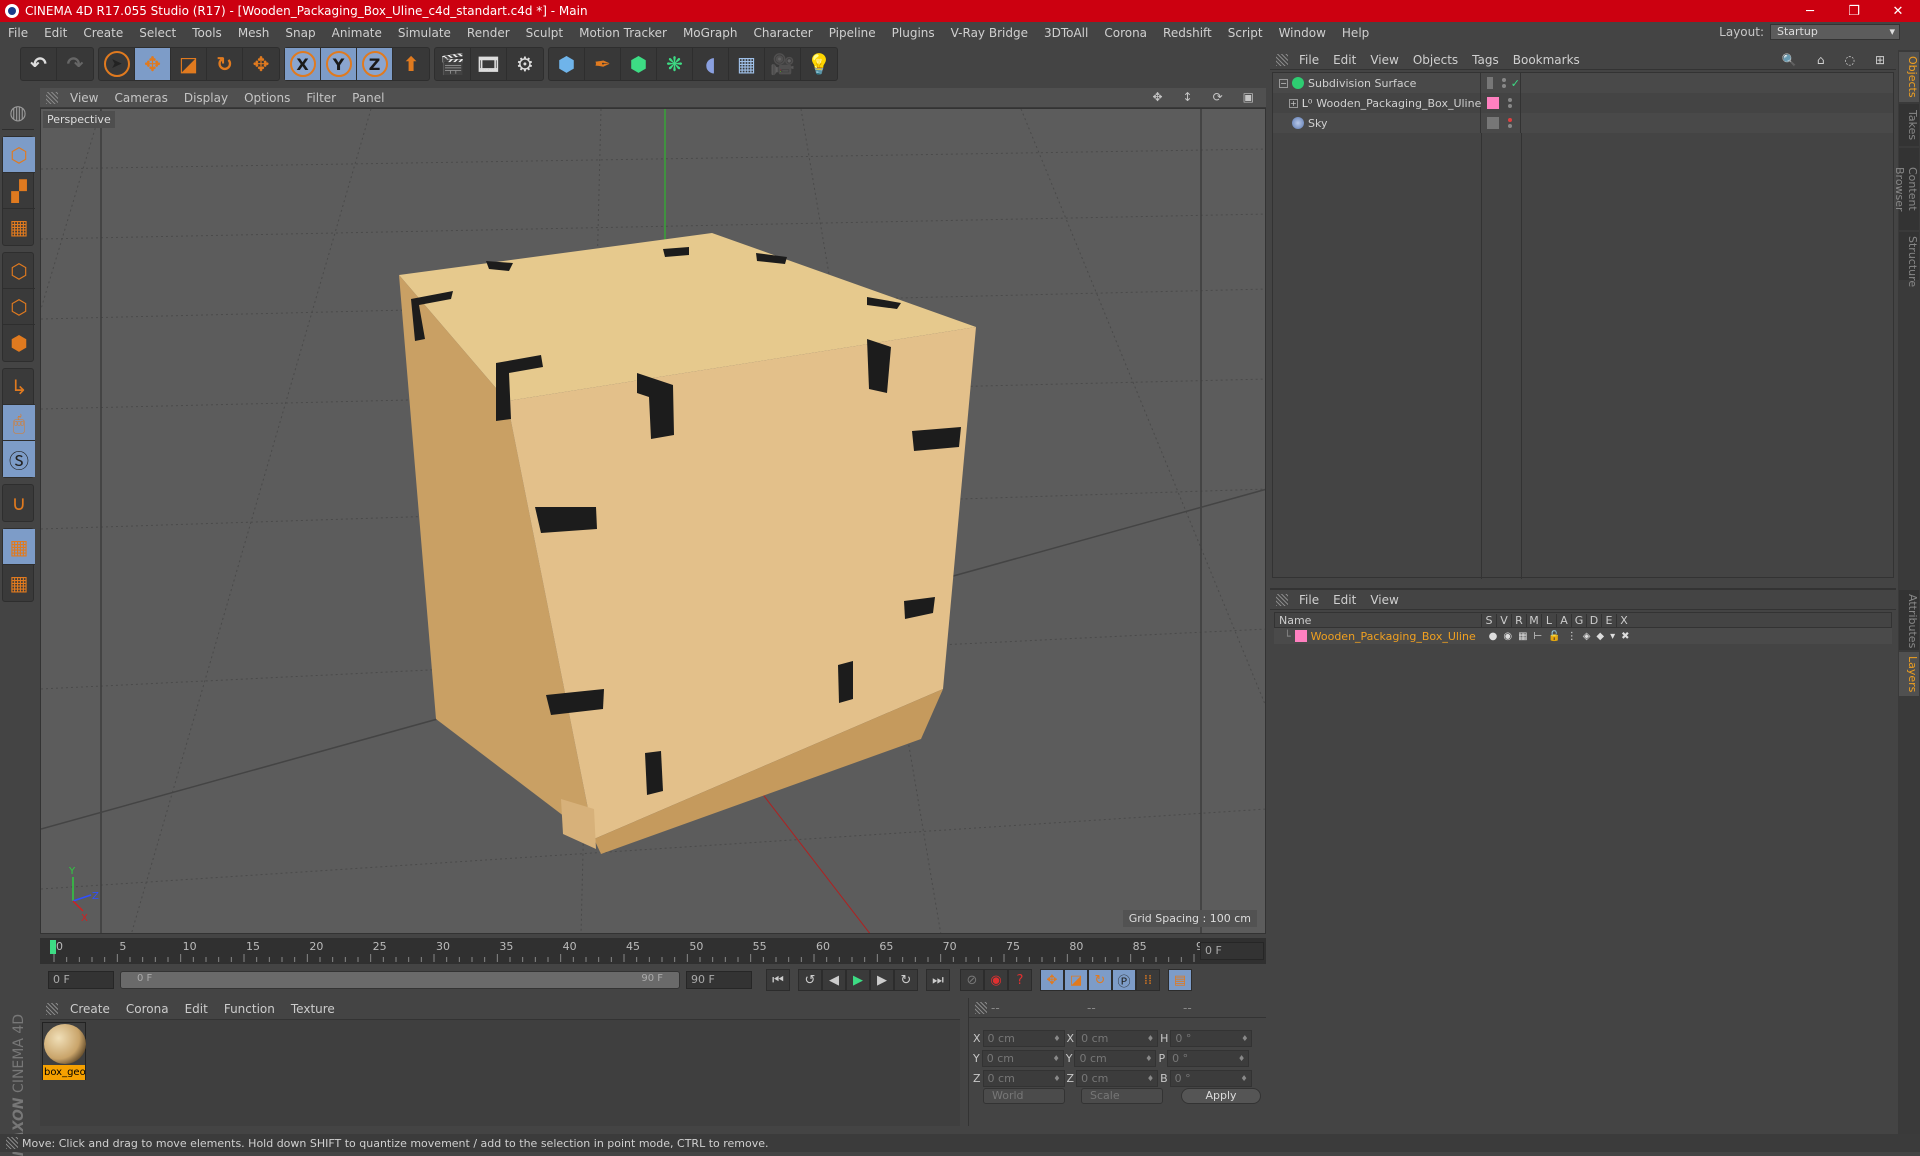 This screenshot has height=1156, width=1920. Describe the element at coordinates (1218, 97) in the screenshot. I see `viewport-orbit-icon: ⟳` at that location.